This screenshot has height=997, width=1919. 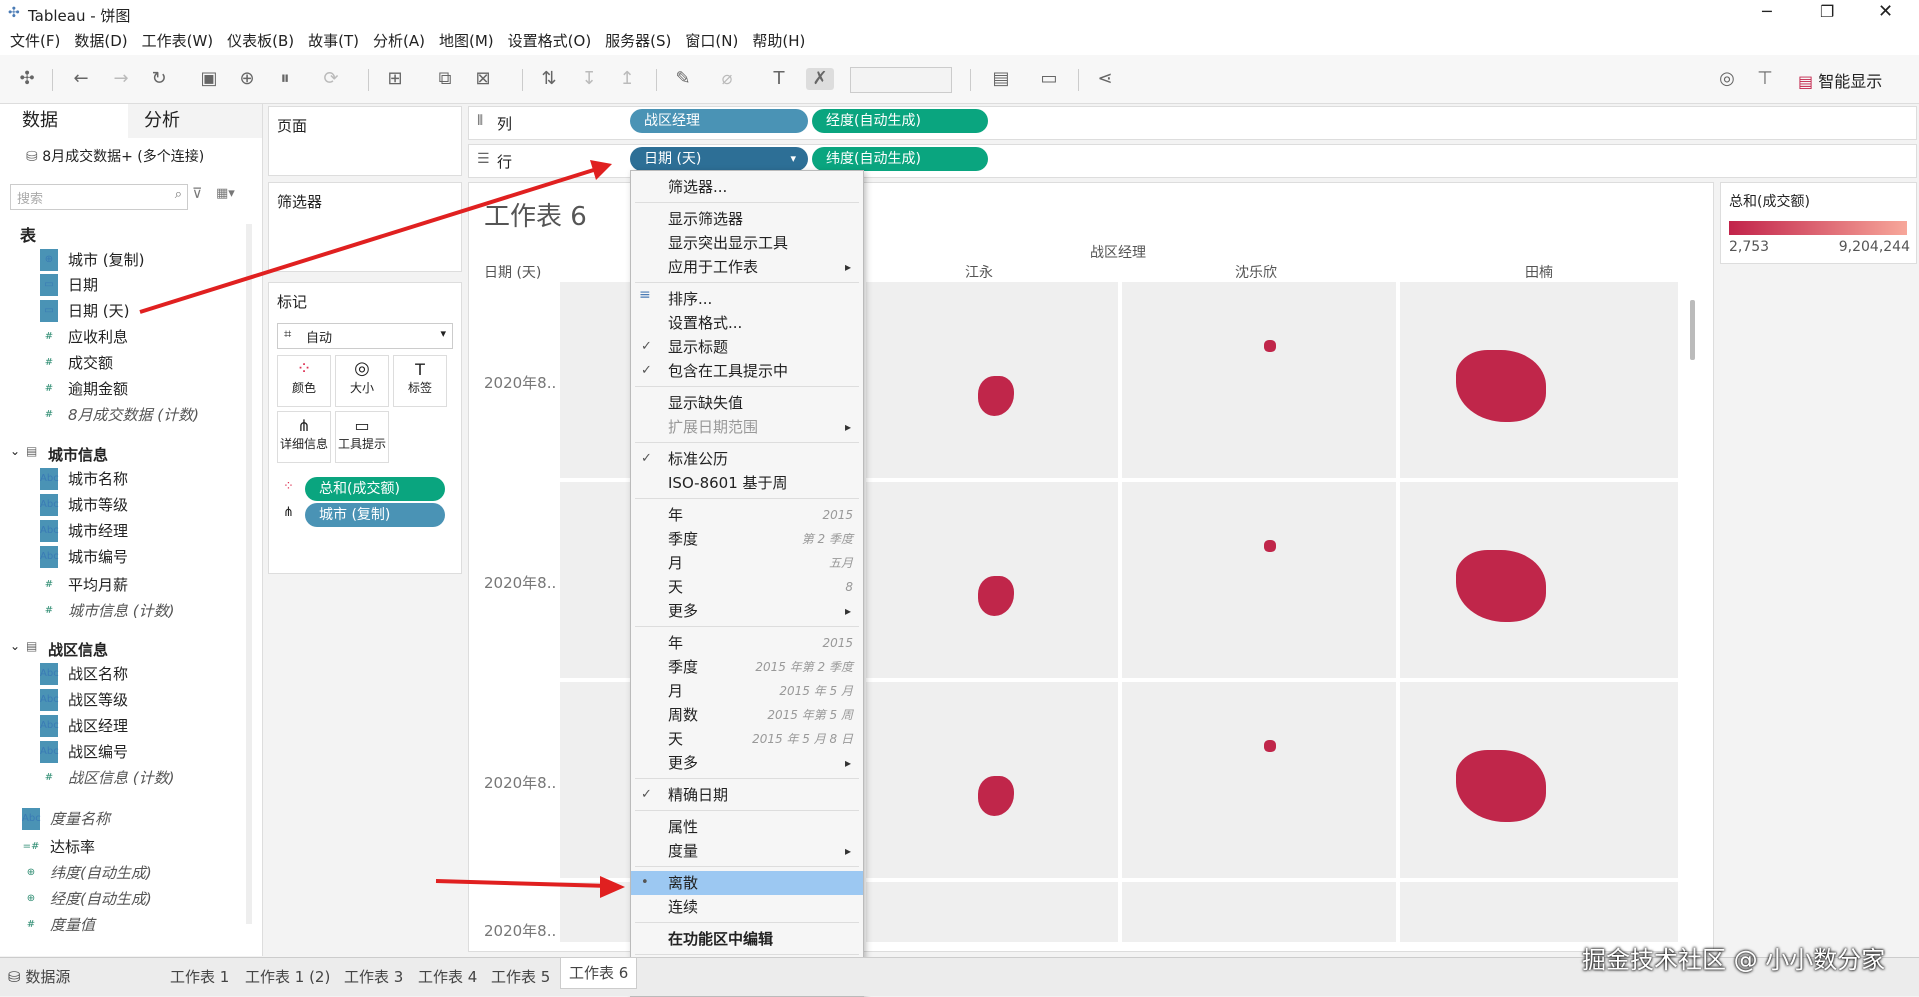 What do you see at coordinates (778, 41) in the screenshot?
I see `menu-help: 帮助(H)` at bounding box center [778, 41].